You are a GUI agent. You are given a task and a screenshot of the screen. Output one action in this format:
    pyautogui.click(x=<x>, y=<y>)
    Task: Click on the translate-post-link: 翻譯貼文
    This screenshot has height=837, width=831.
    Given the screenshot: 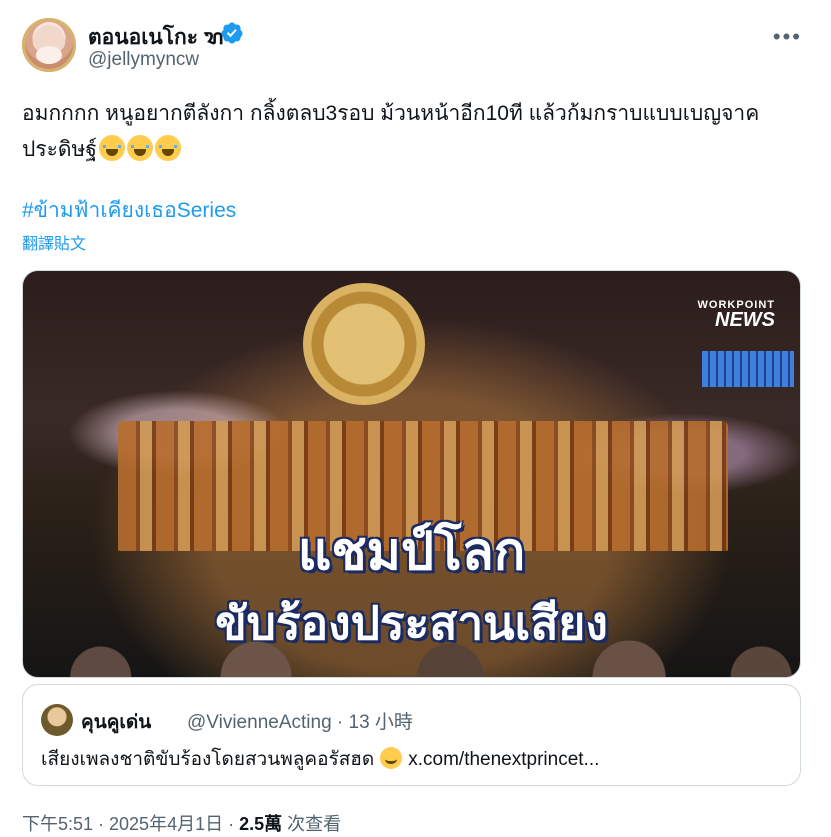 What is the action you would take?
    pyautogui.click(x=54, y=242)
    